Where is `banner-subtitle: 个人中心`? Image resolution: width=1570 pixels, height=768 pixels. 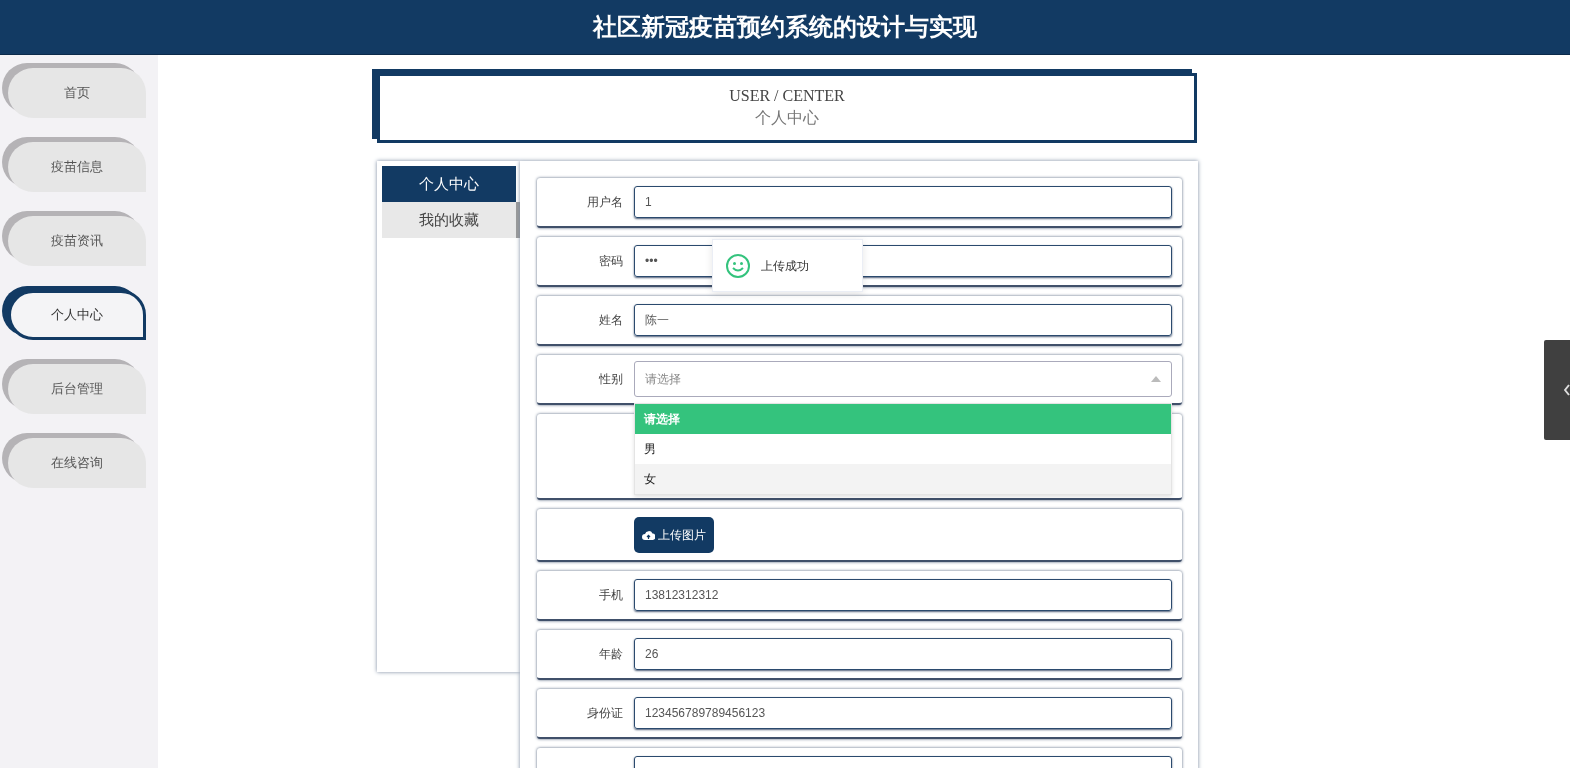
banner-subtitle: 个人中心 is located at coordinates (787, 118).